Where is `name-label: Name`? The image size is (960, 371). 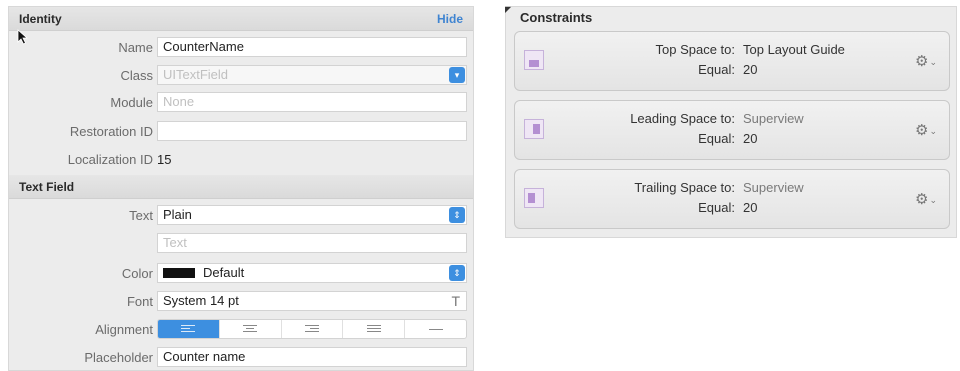
name-label: Name is located at coordinates (135, 47).